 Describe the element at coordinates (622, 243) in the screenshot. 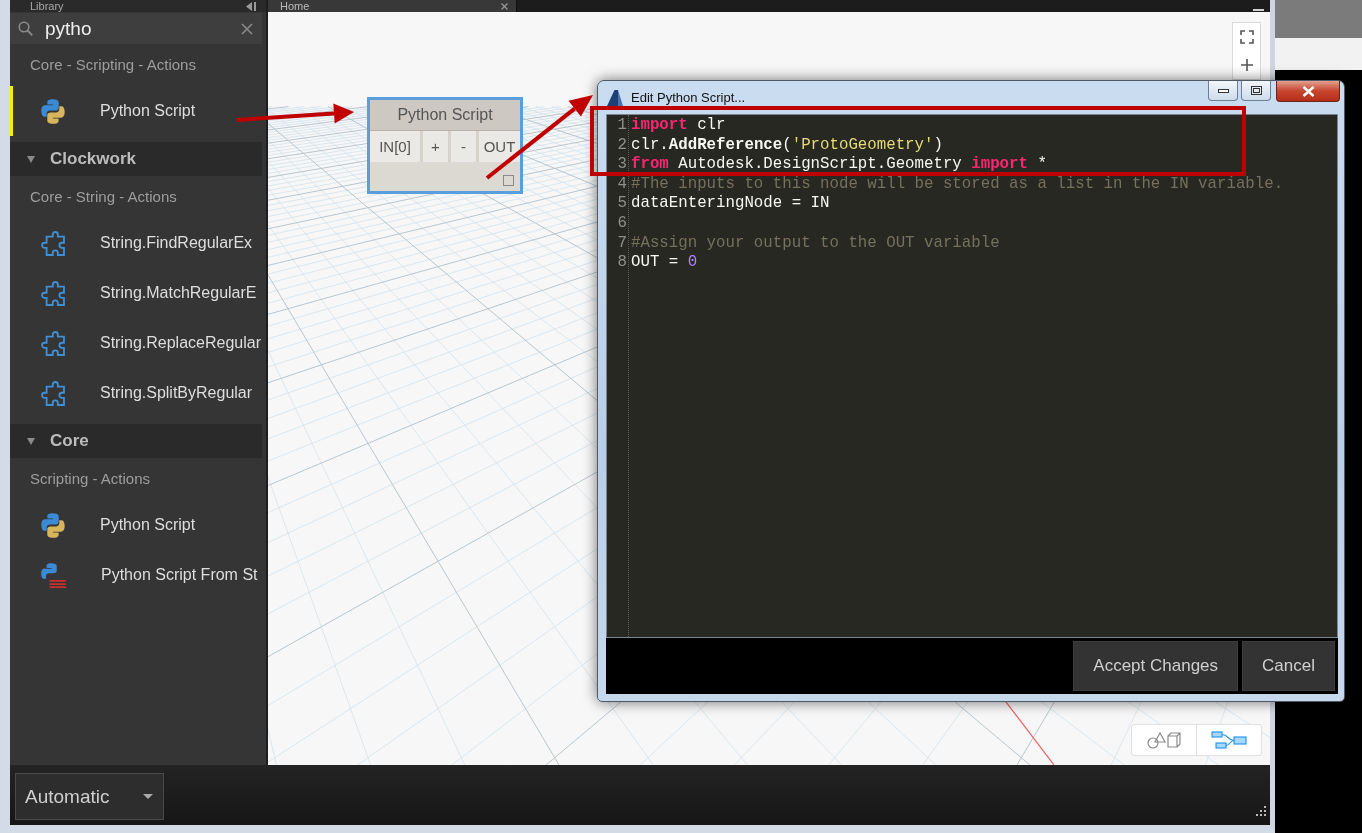

I see `line-number: 7` at that location.